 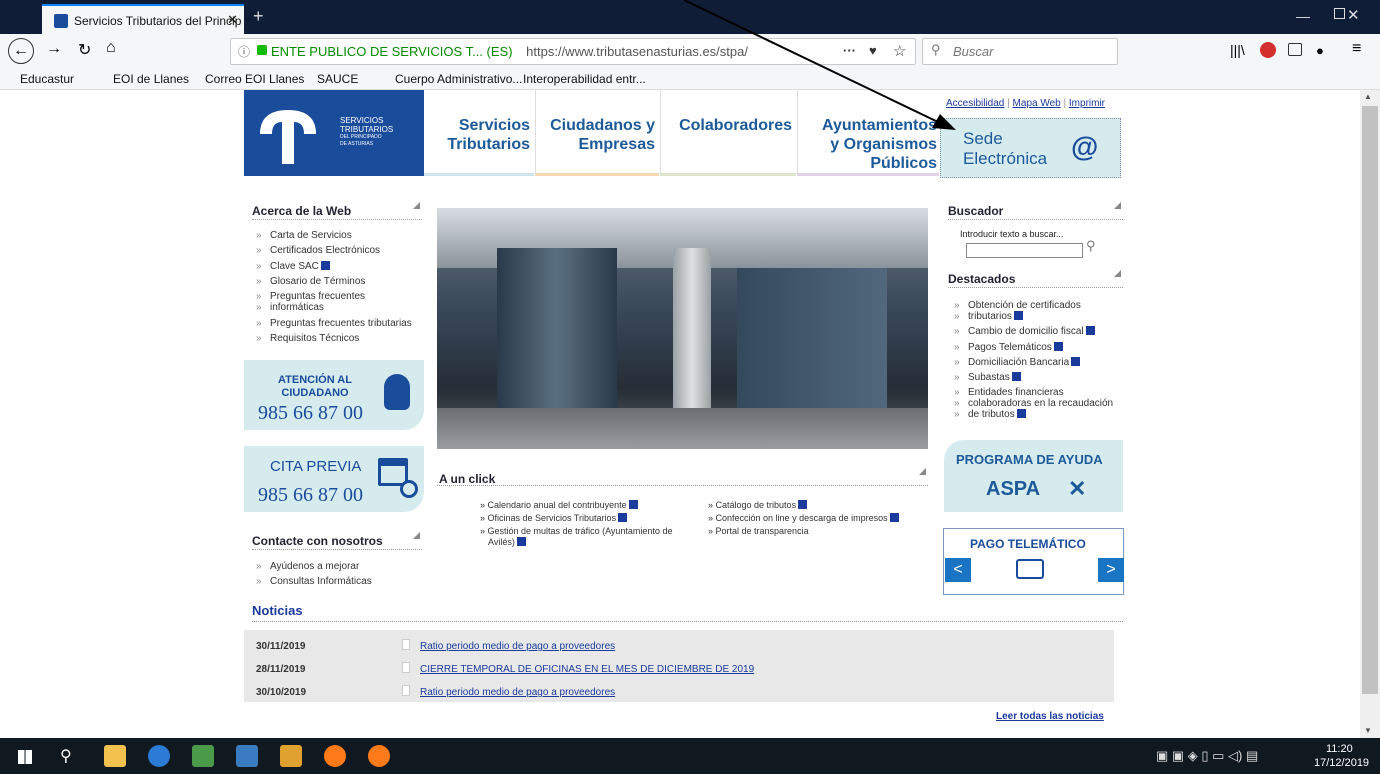 What do you see at coordinates (258, 16) in the screenshot?
I see `new-tab-icon: +` at bounding box center [258, 16].